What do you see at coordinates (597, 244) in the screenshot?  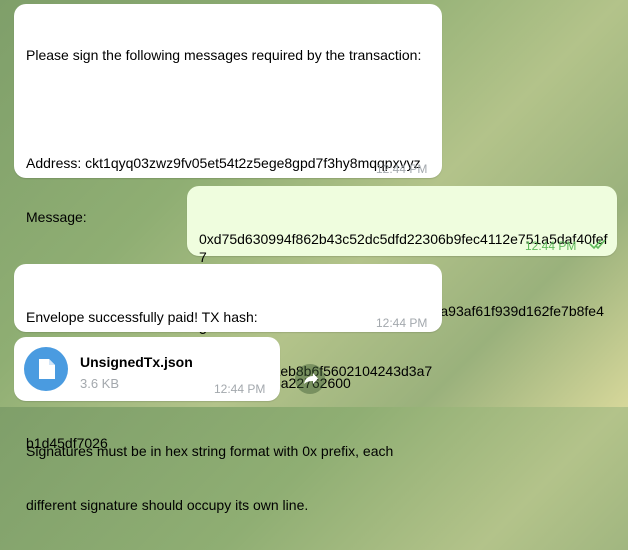 I see `read-checkmarks-icon` at bounding box center [597, 244].